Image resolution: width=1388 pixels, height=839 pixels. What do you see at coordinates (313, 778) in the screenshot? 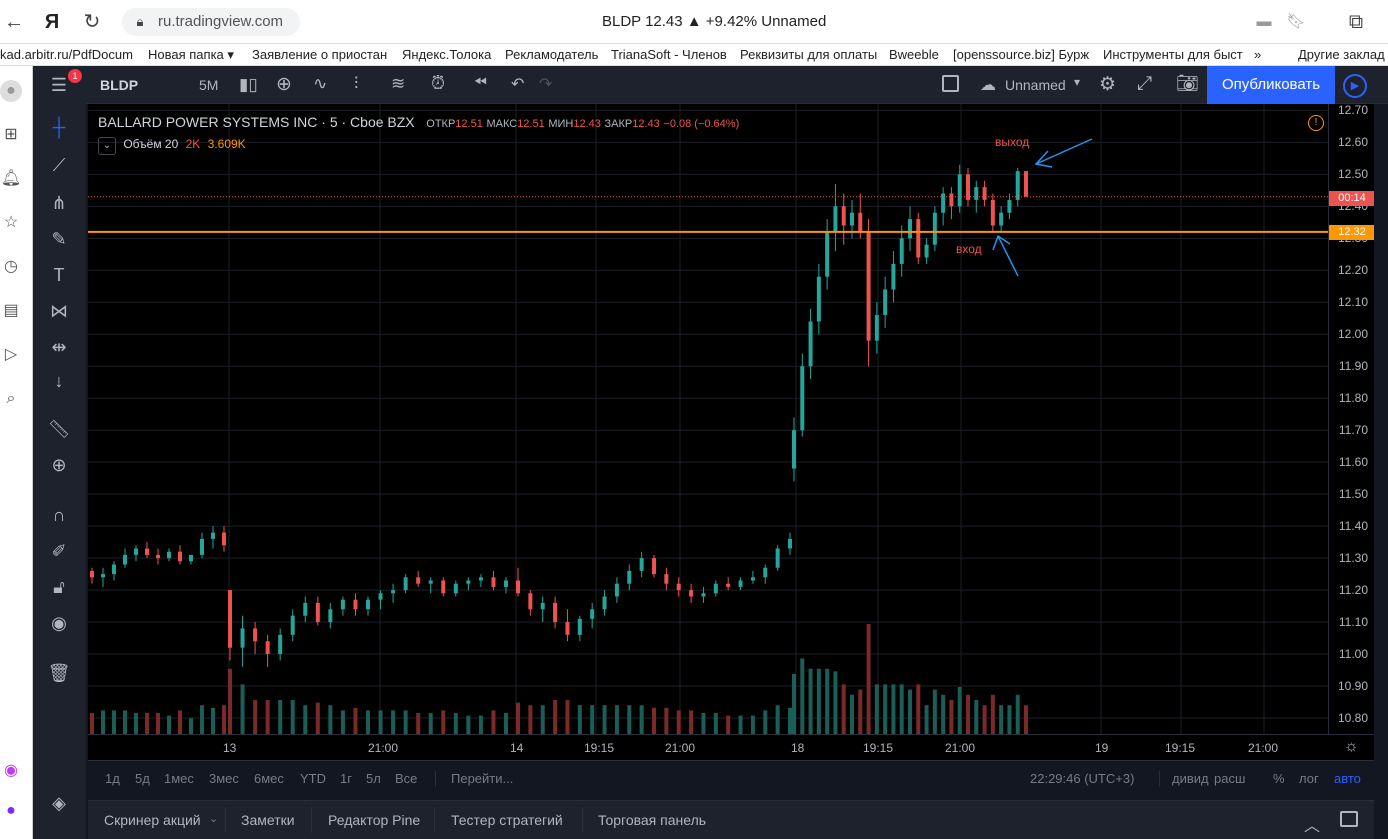
I see `range-ytd: YTD` at bounding box center [313, 778].